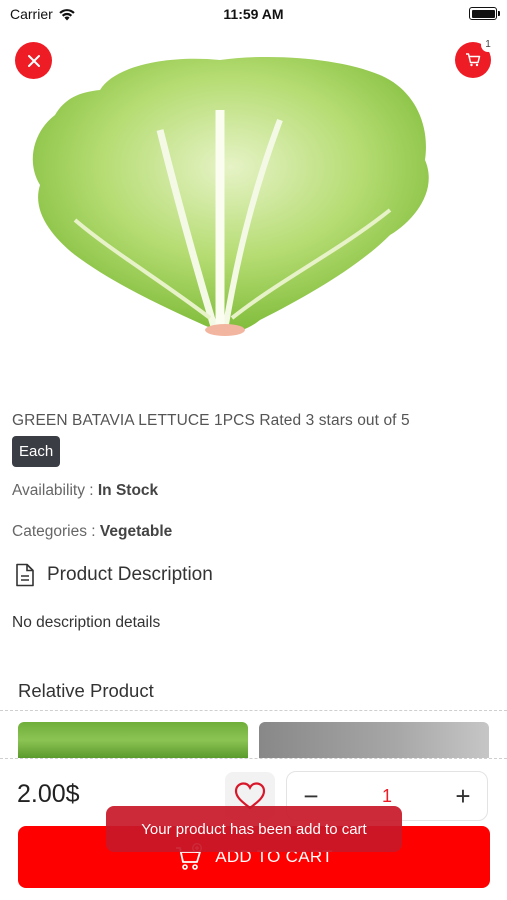  I want to click on increase-quantity-button: +, so click(463, 796).